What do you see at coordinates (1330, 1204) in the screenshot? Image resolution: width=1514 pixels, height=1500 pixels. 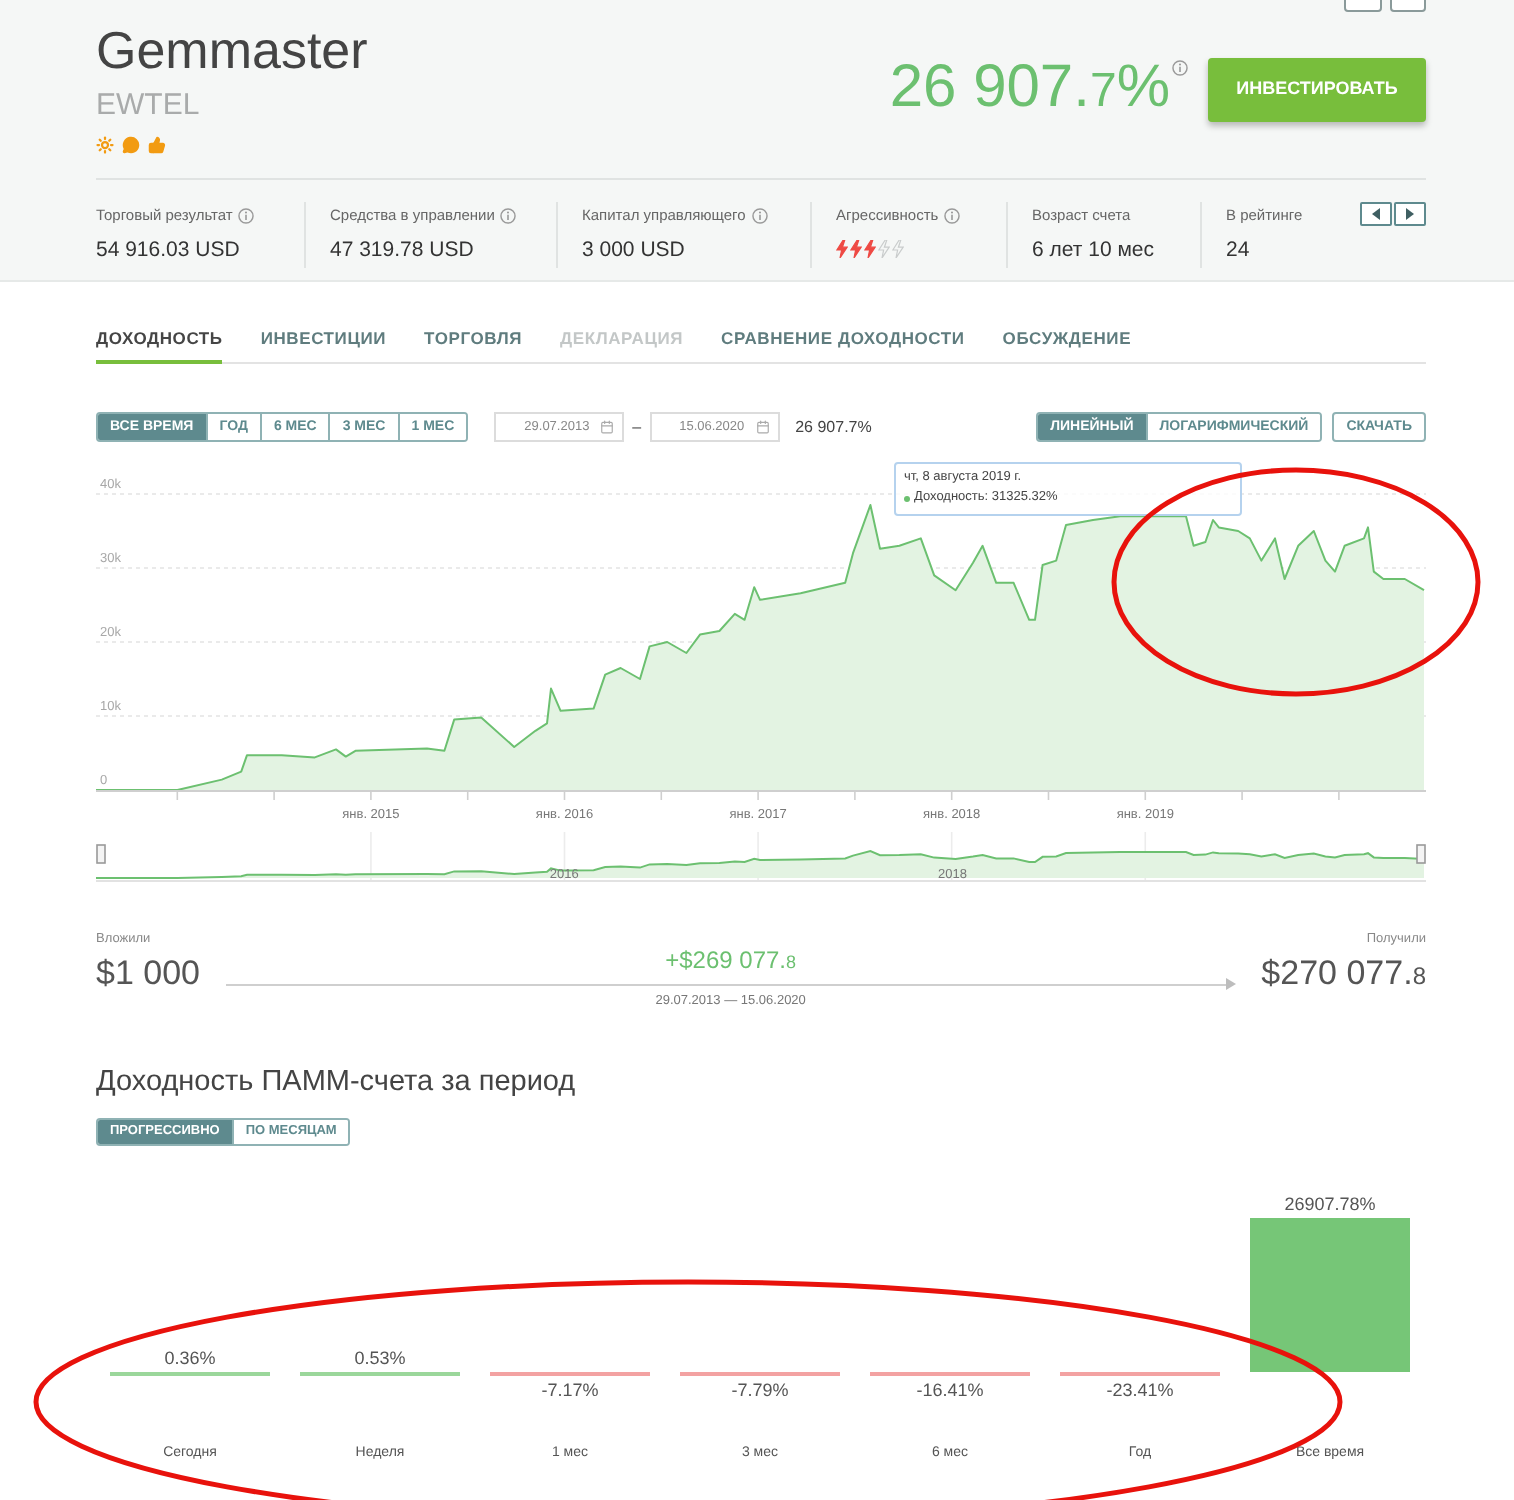 I see `bar-value-label: 26907.78%` at bounding box center [1330, 1204].